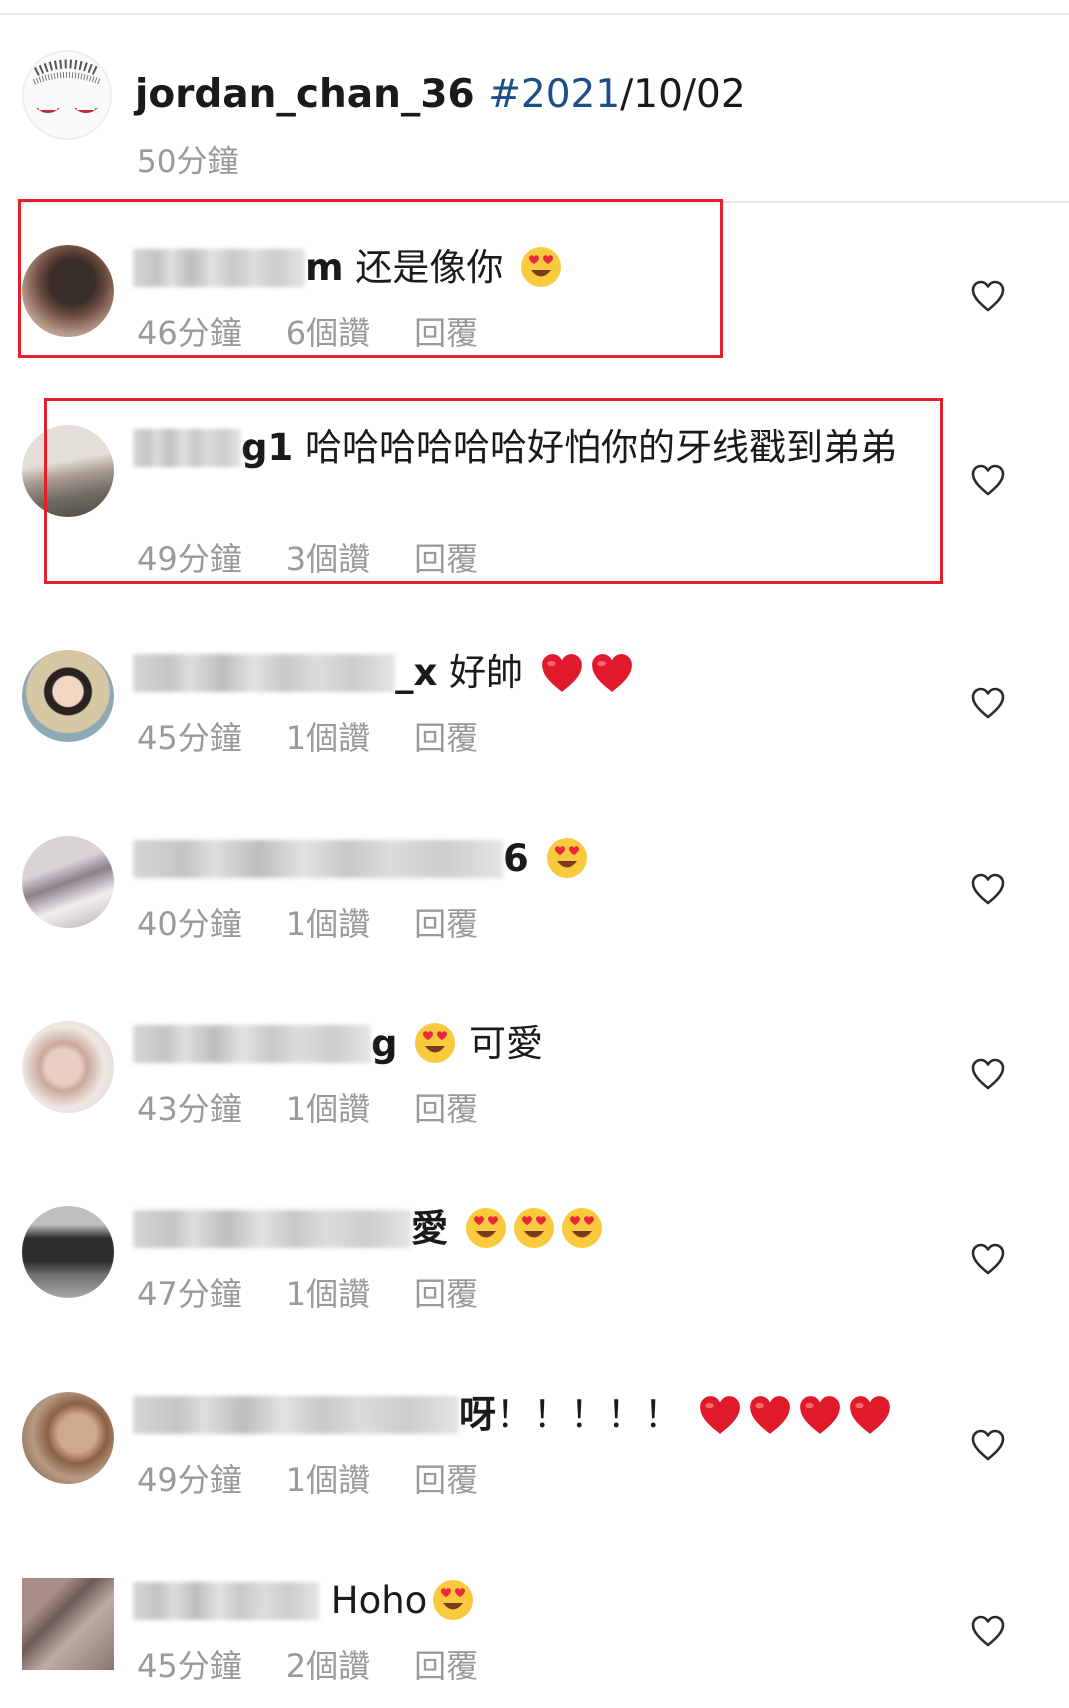 The height and width of the screenshot is (1708, 1069). Describe the element at coordinates (189, 1109) in the screenshot. I see `comment-time: 43分鐘` at that location.